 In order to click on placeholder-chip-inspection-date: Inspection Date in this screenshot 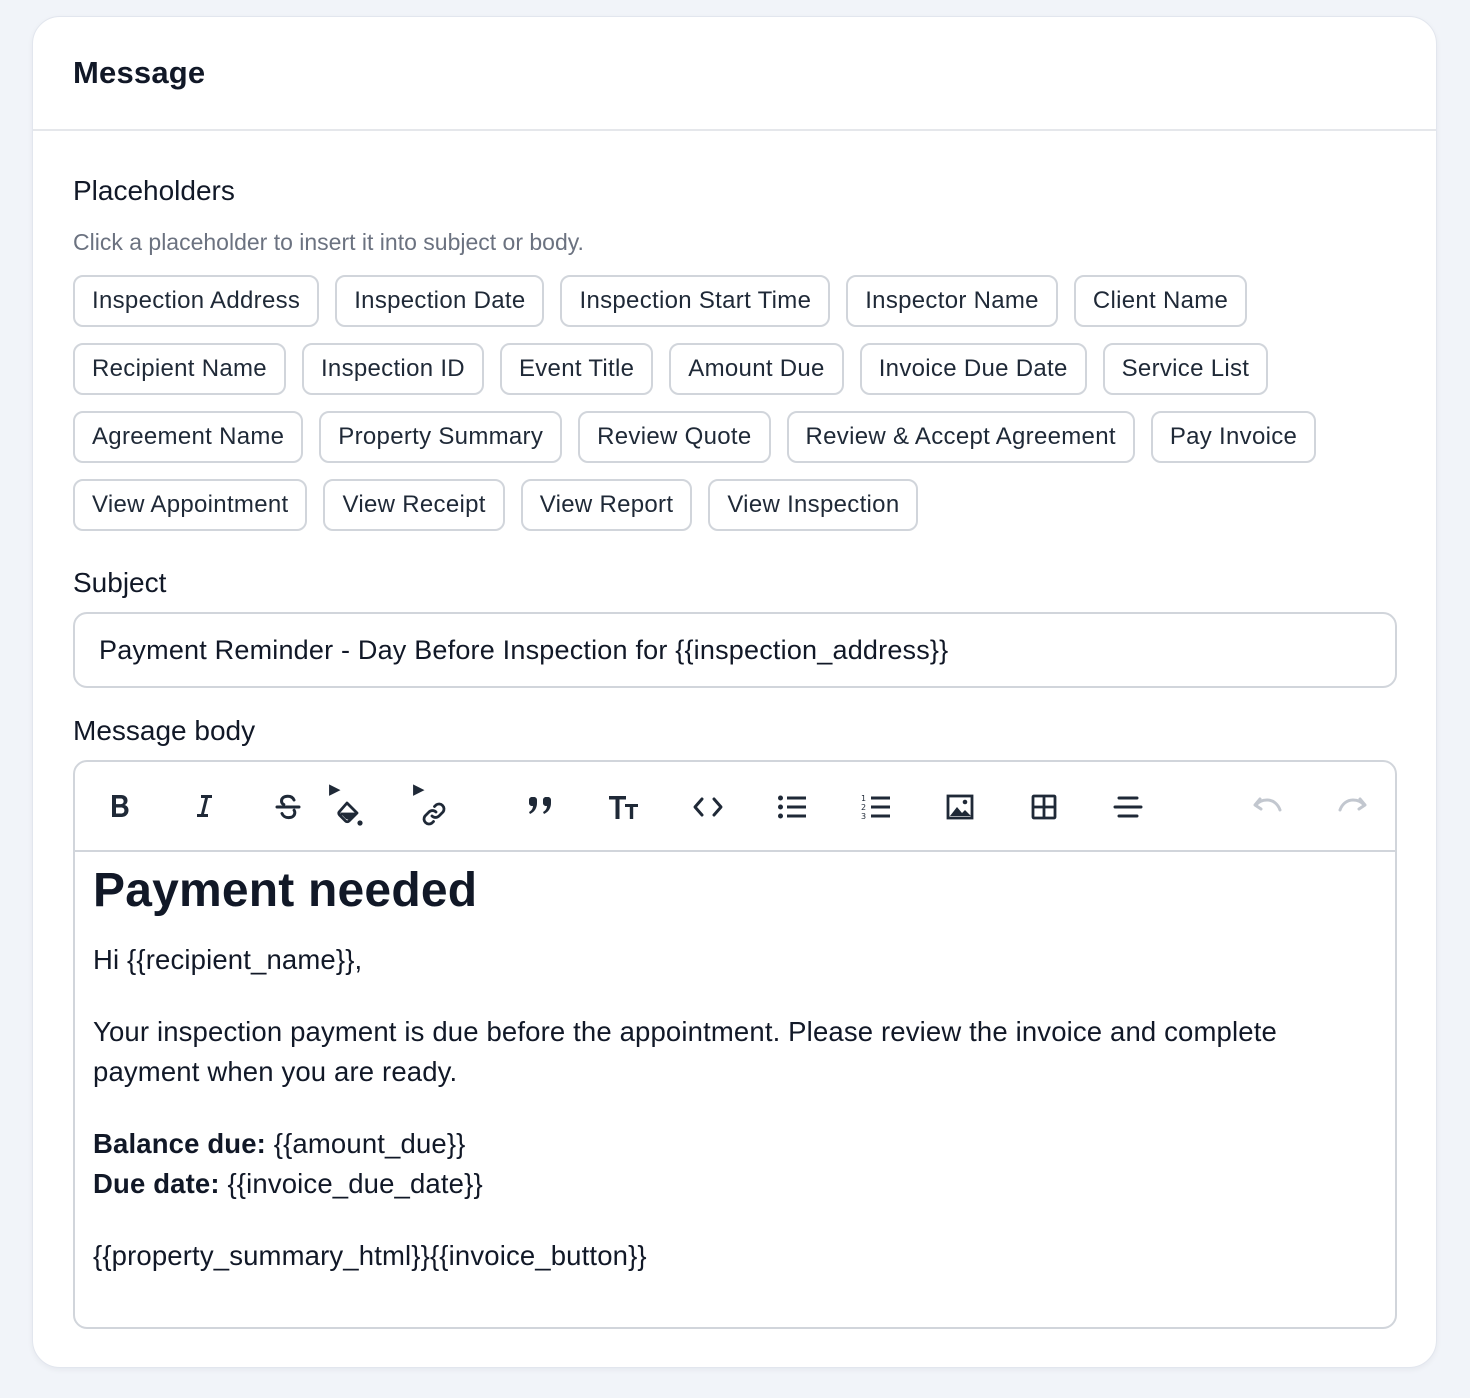, I will do `click(440, 301)`.